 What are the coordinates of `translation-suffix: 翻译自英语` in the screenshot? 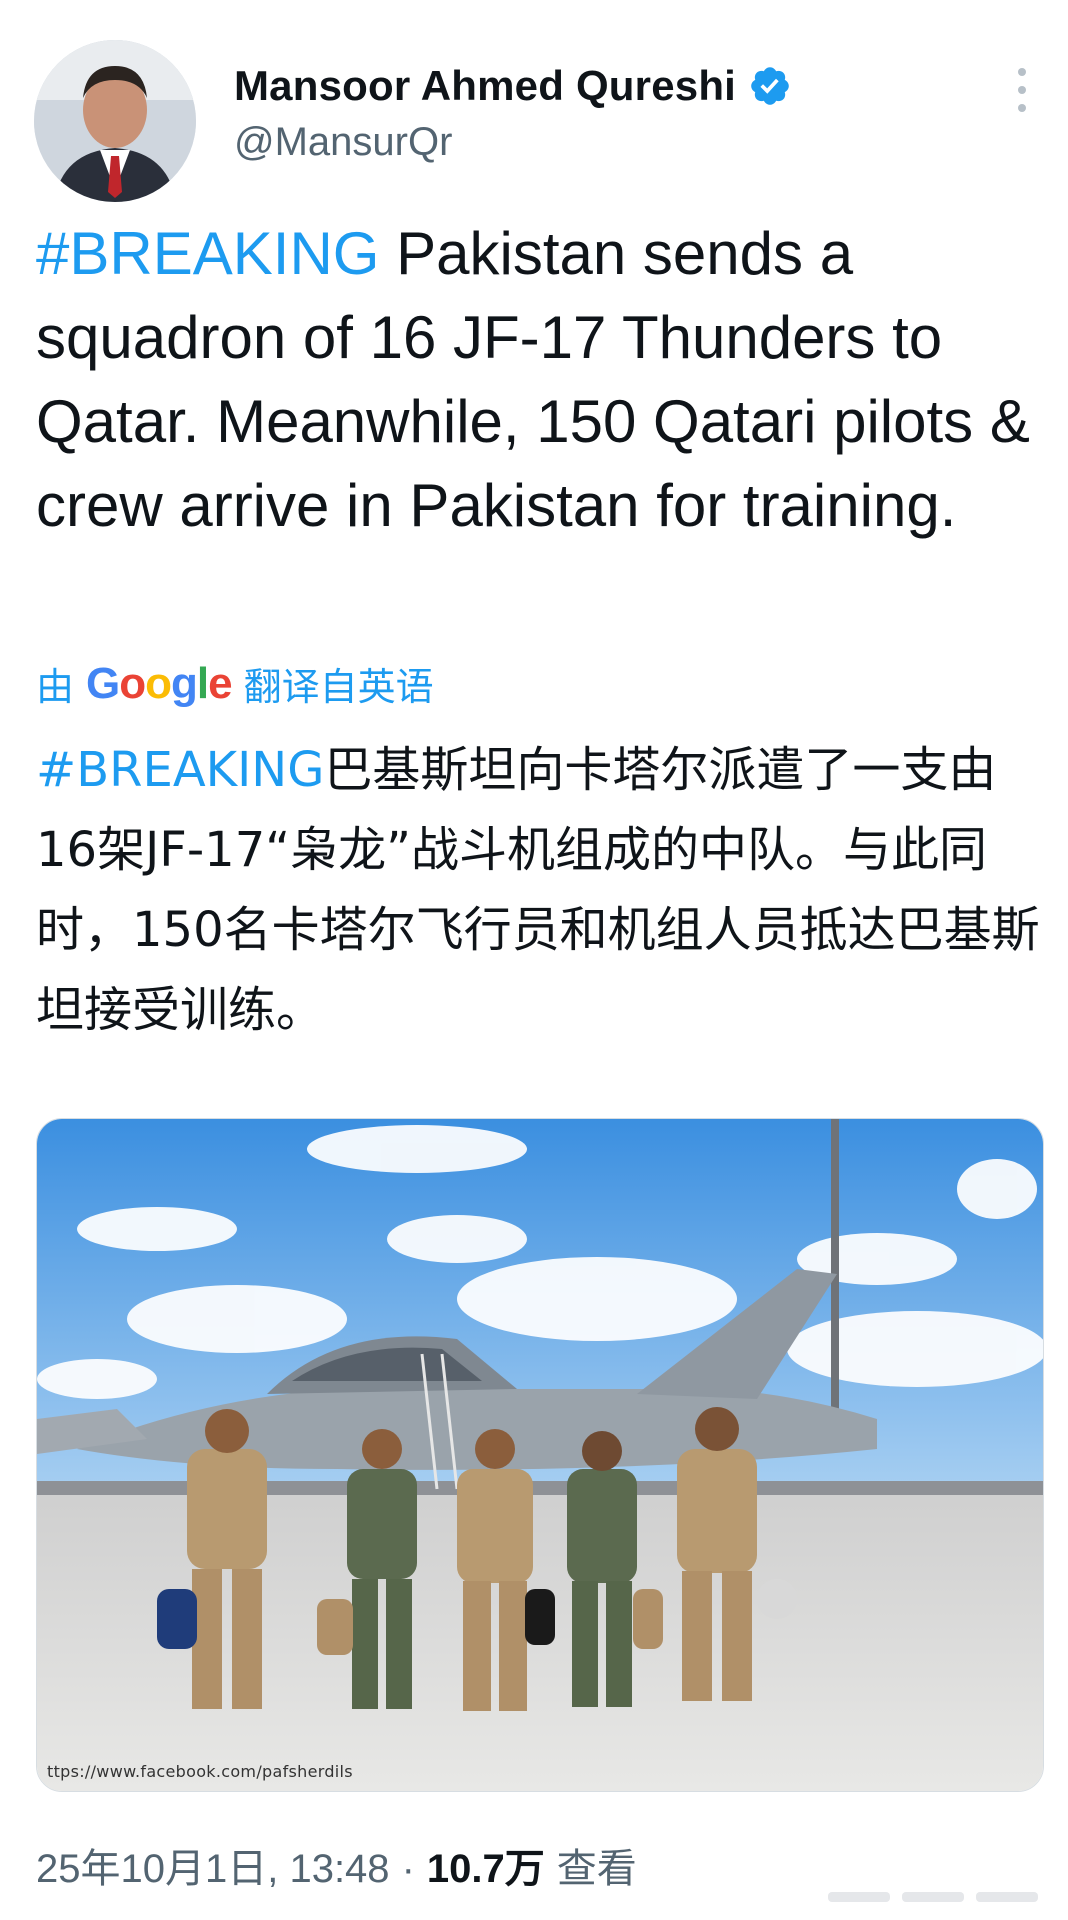 It's located at (338, 688).